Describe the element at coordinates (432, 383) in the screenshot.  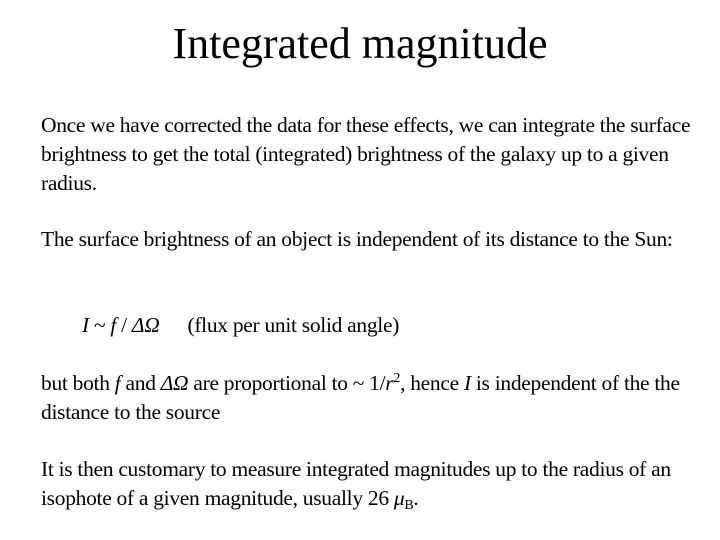
I see `text-segment: , hence` at that location.